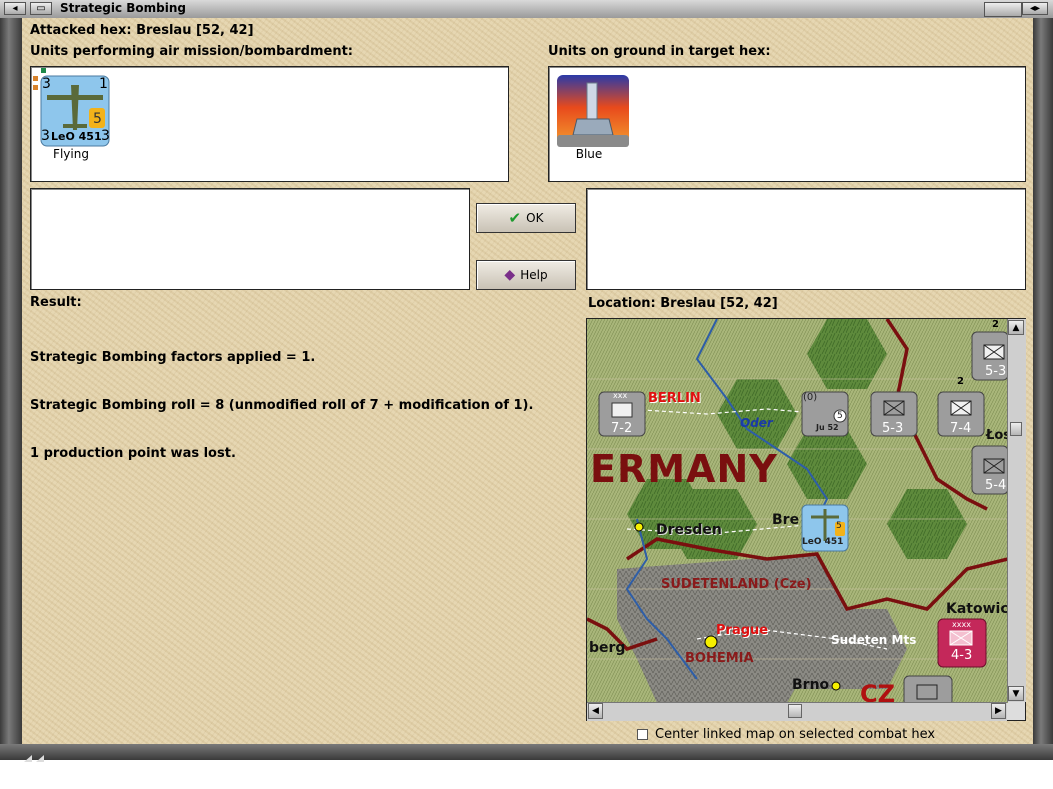  I want to click on counter-ju52-top: (0), so click(810, 397).